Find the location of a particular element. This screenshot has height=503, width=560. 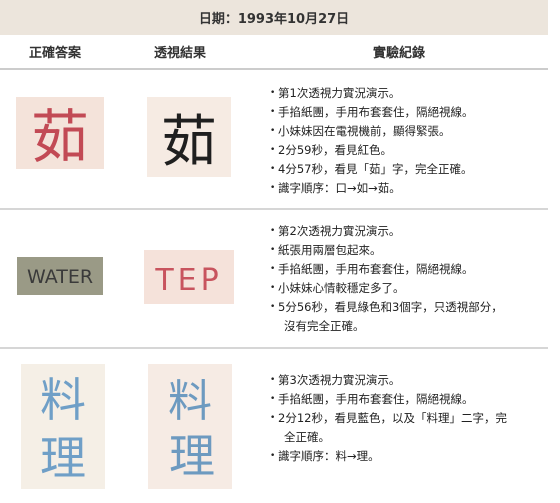

correct-answer-image-ru: 茹 is located at coordinates (60, 133).